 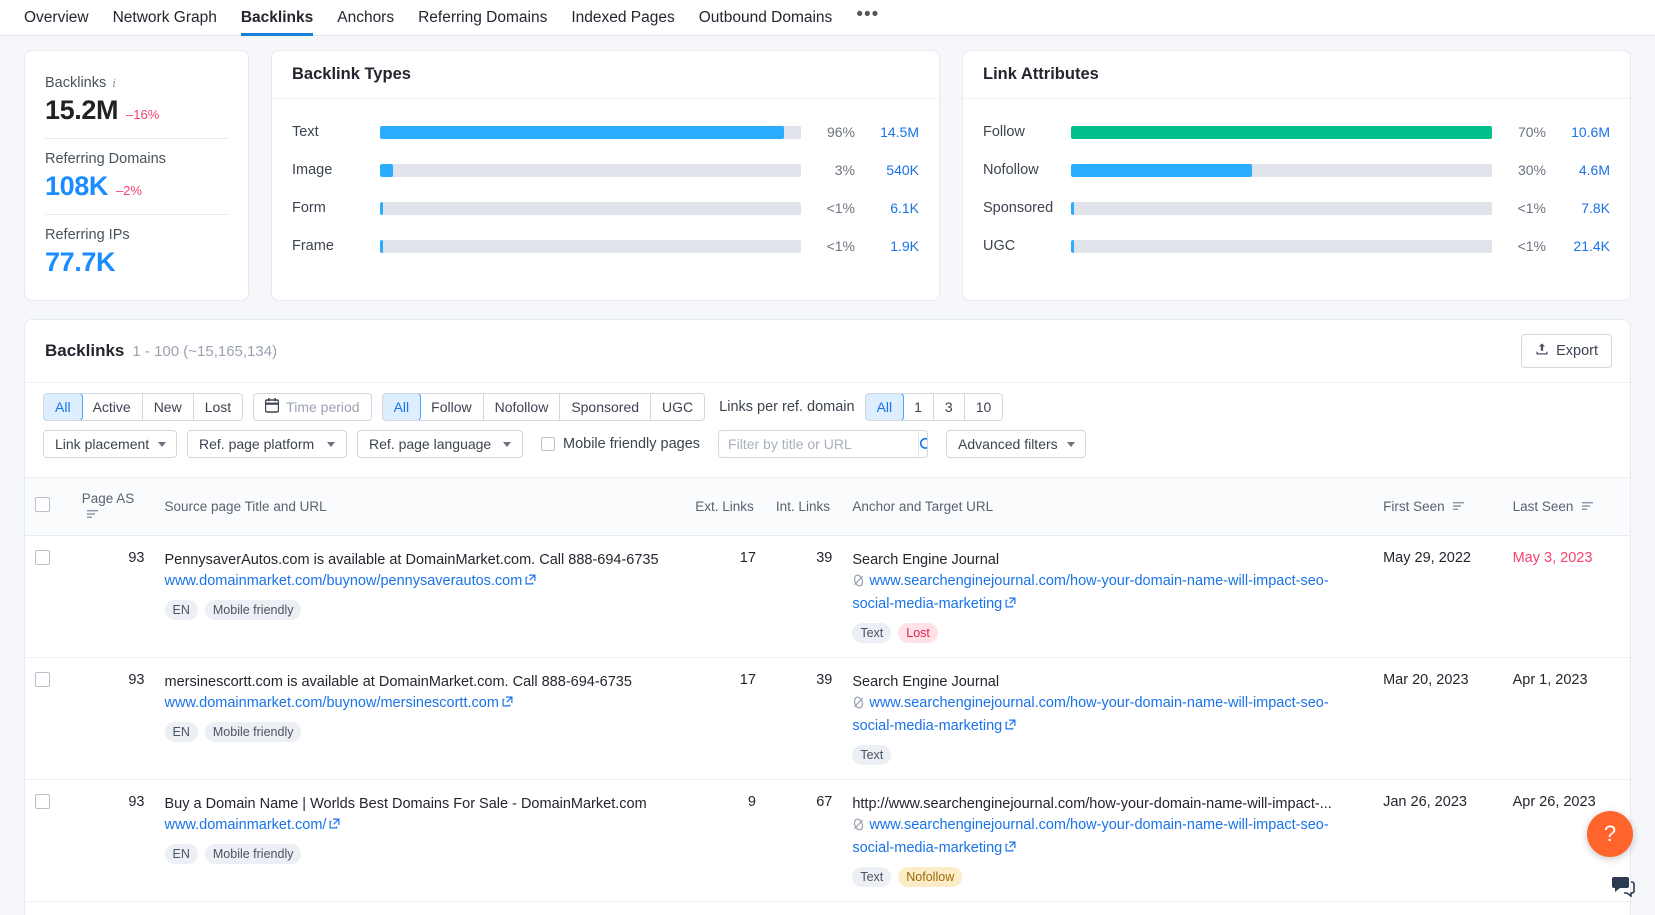 What do you see at coordinates (918, 407) in the screenshot?
I see `links-per-domain-filter-1: 1` at bounding box center [918, 407].